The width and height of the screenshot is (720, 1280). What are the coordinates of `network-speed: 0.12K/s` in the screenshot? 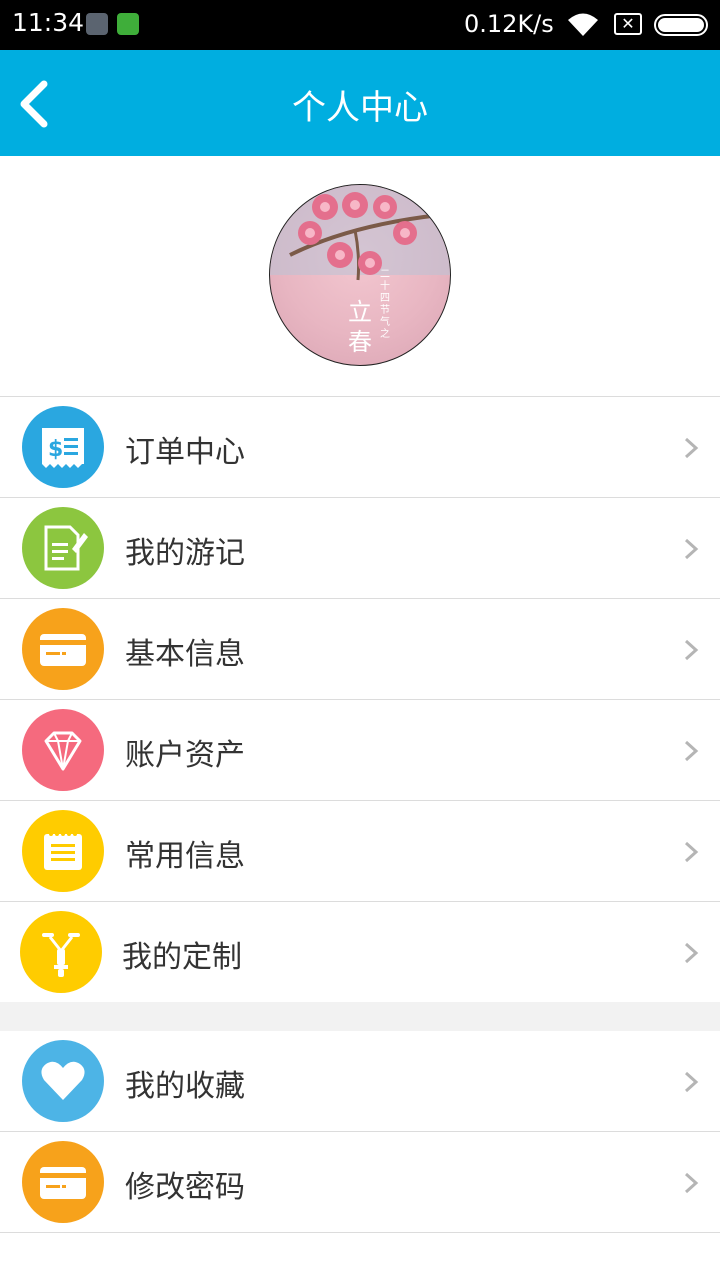 It's located at (509, 24).